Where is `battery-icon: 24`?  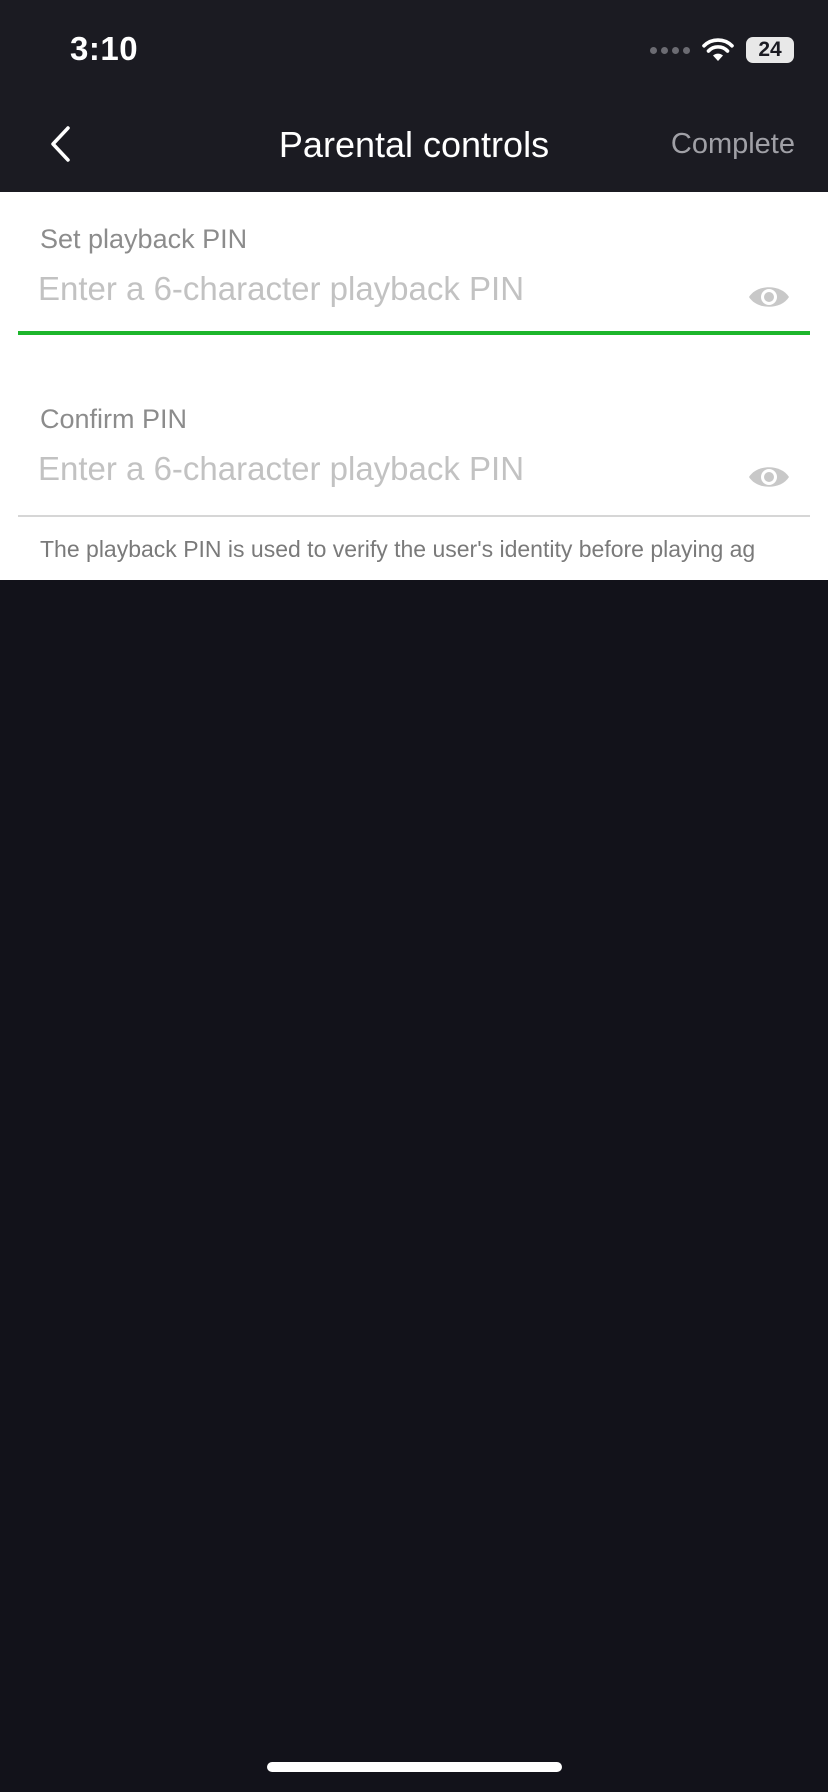
battery-icon: 24 is located at coordinates (770, 50).